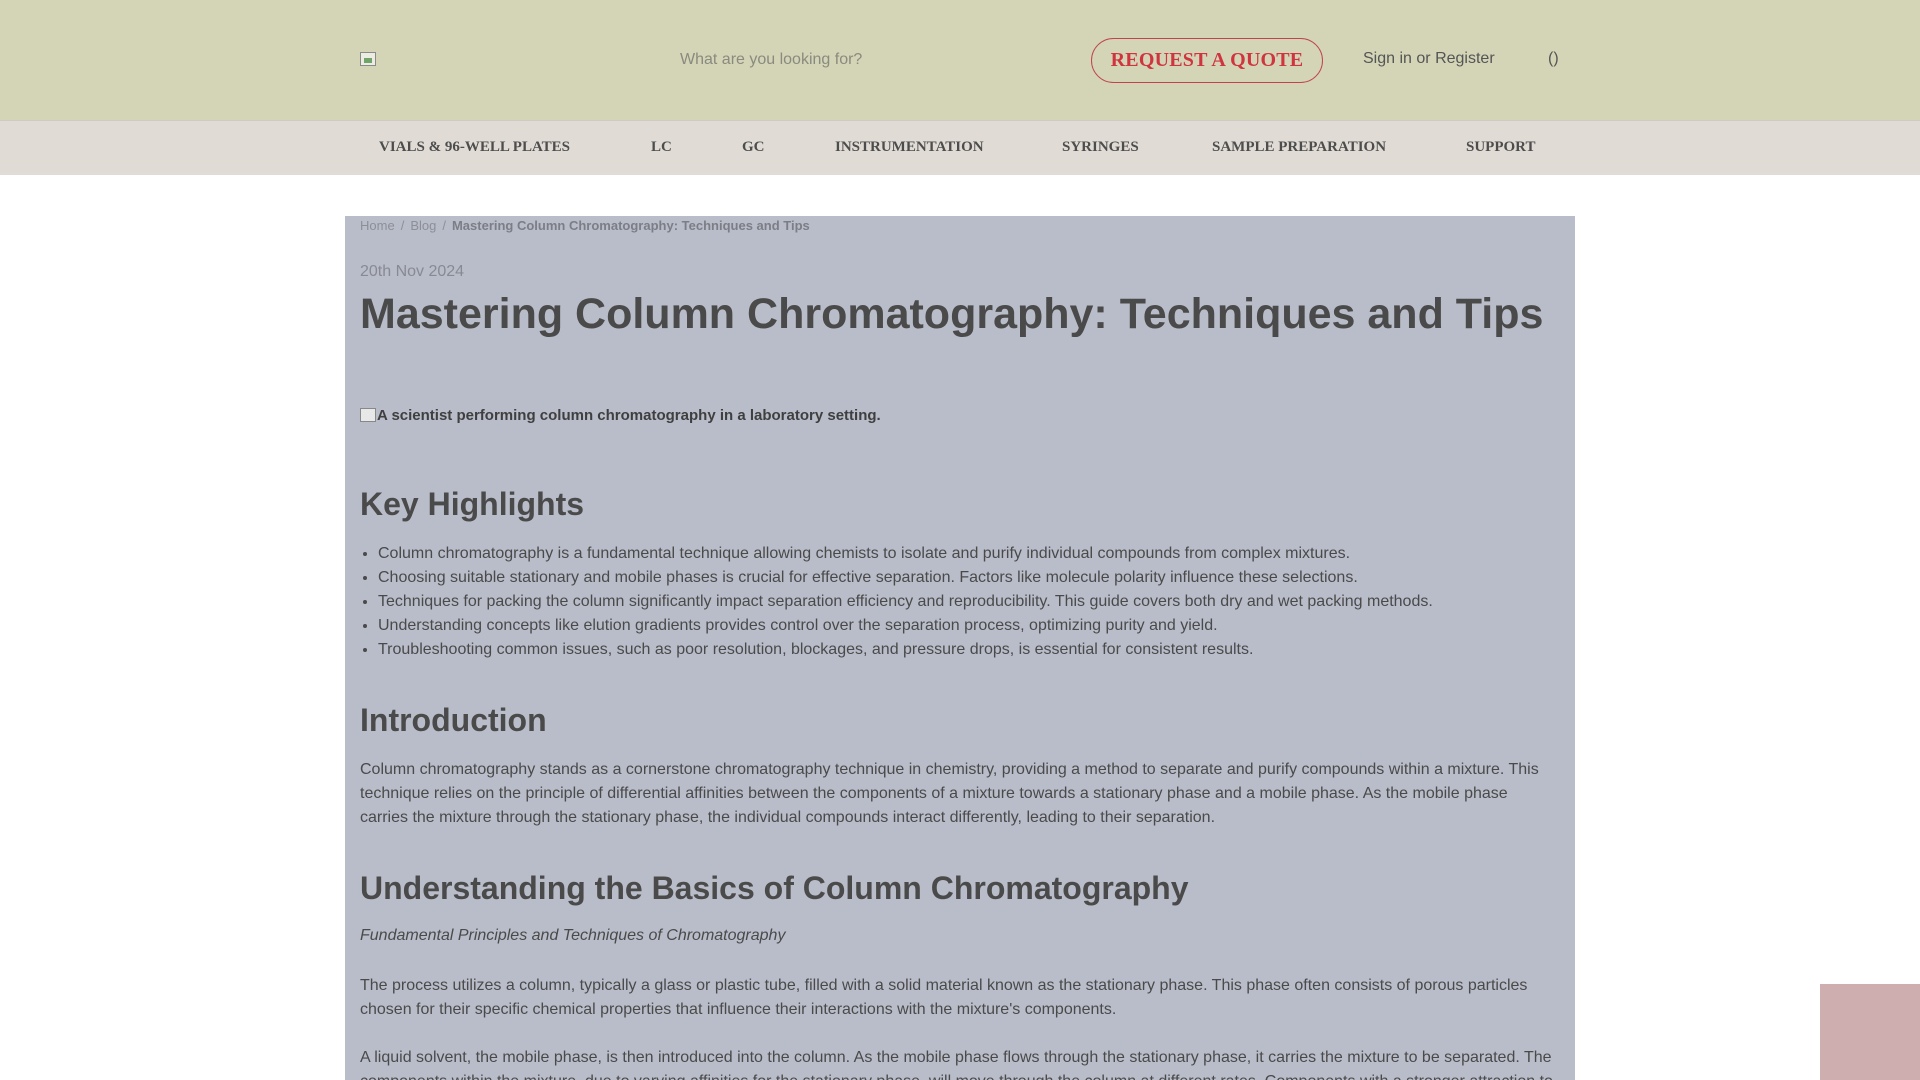  Describe the element at coordinates (1500, 147) in the screenshot. I see `nav-item-support: SUPPORT` at that location.